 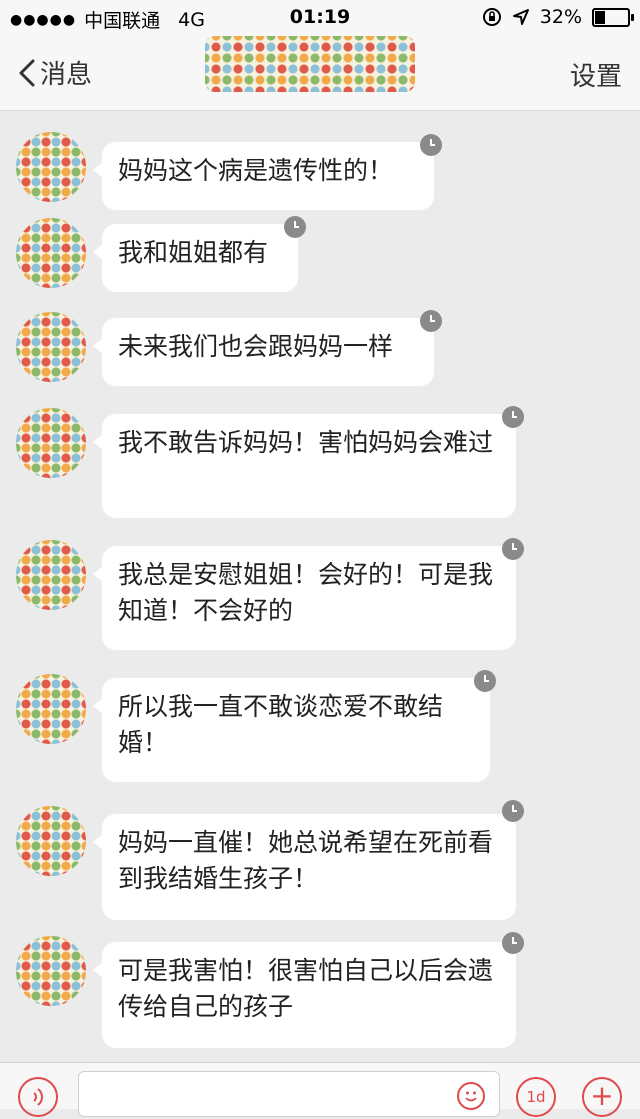 I want to click on nav-bar: 消息 设置, so click(x=320, y=73).